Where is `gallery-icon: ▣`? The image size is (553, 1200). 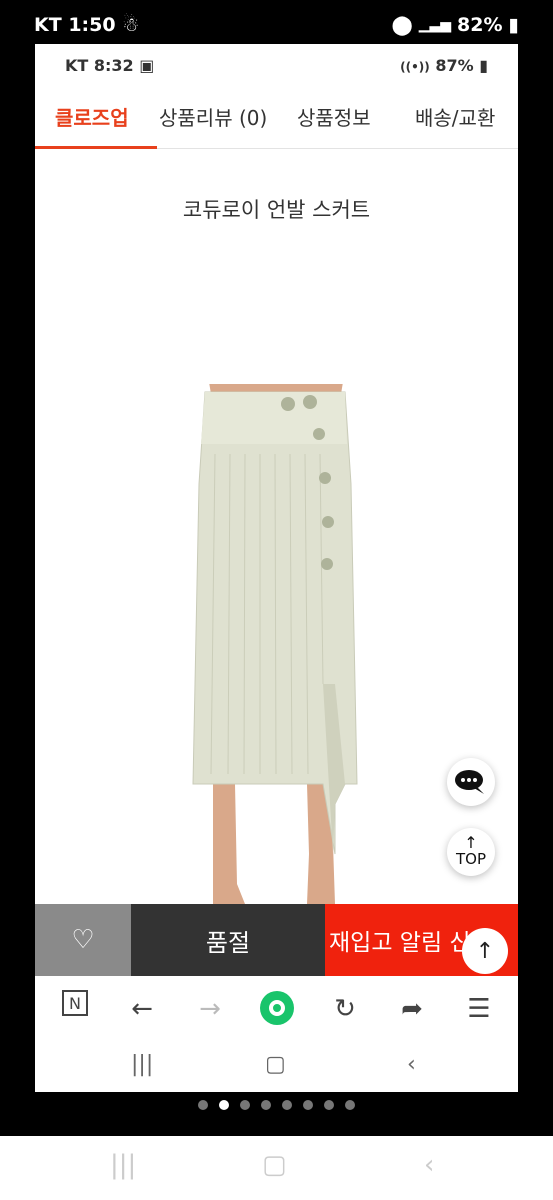
gallery-icon: ▣ is located at coordinates (147, 65).